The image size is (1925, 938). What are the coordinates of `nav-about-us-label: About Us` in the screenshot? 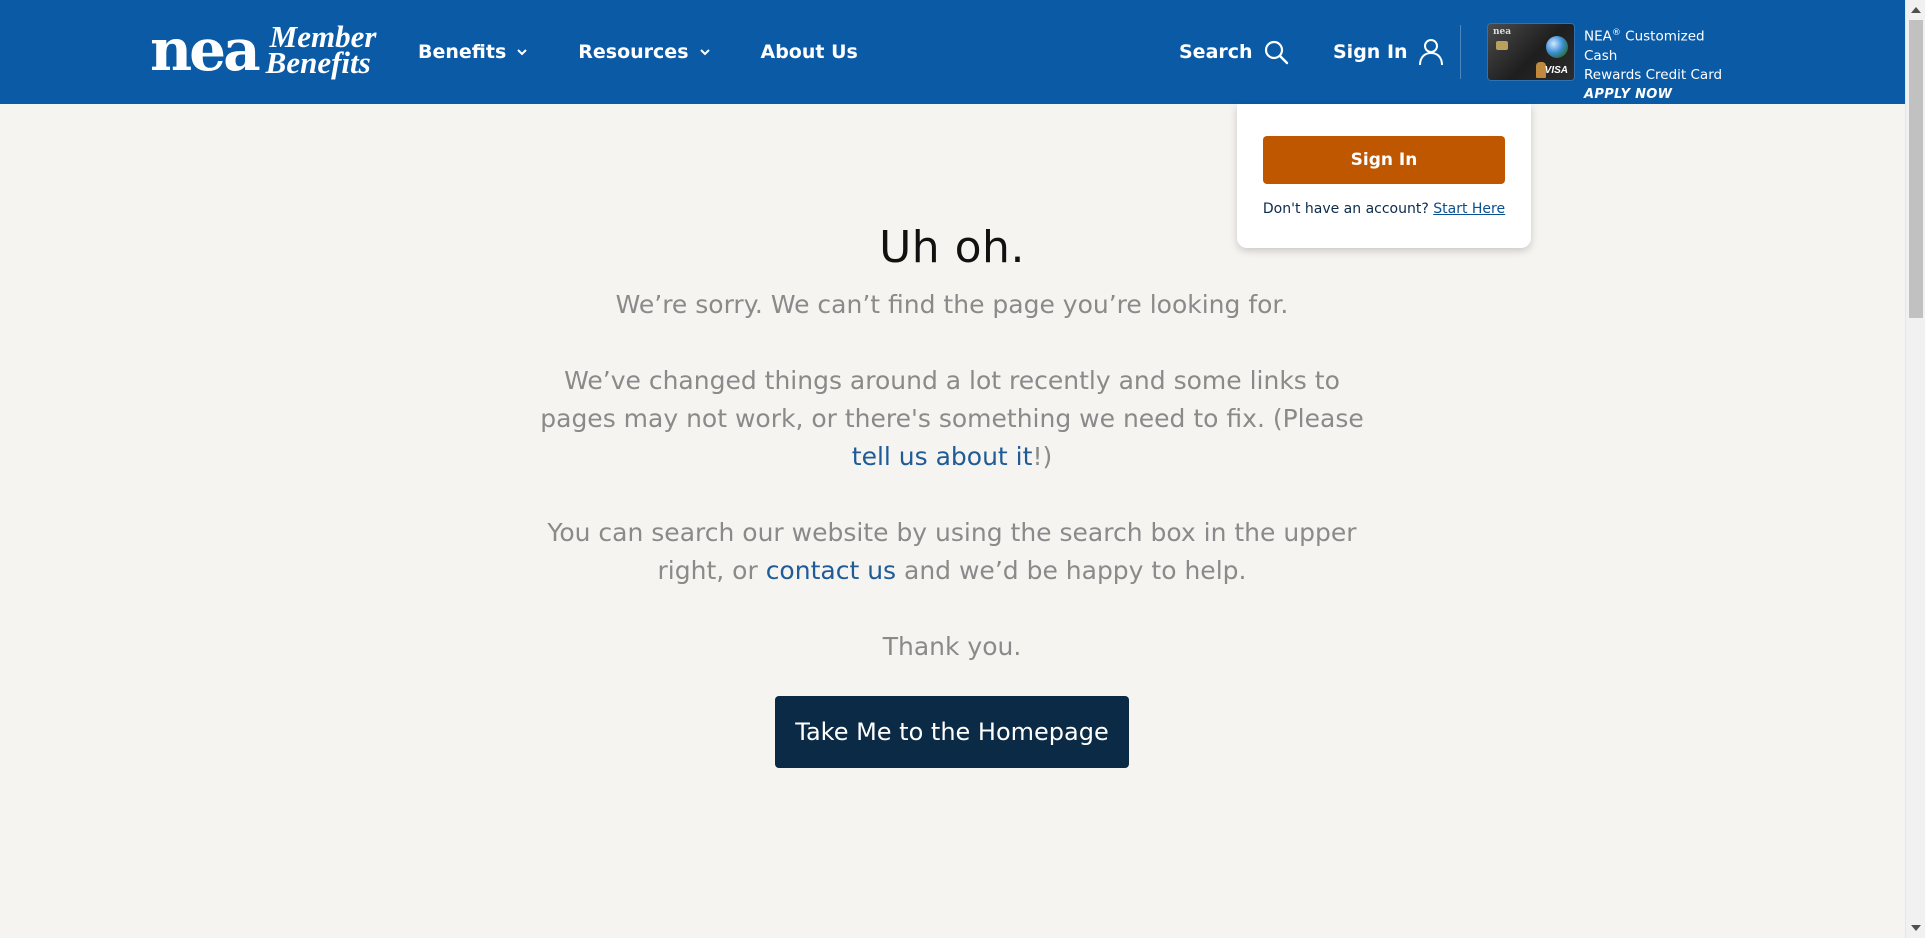 It's located at (809, 52).